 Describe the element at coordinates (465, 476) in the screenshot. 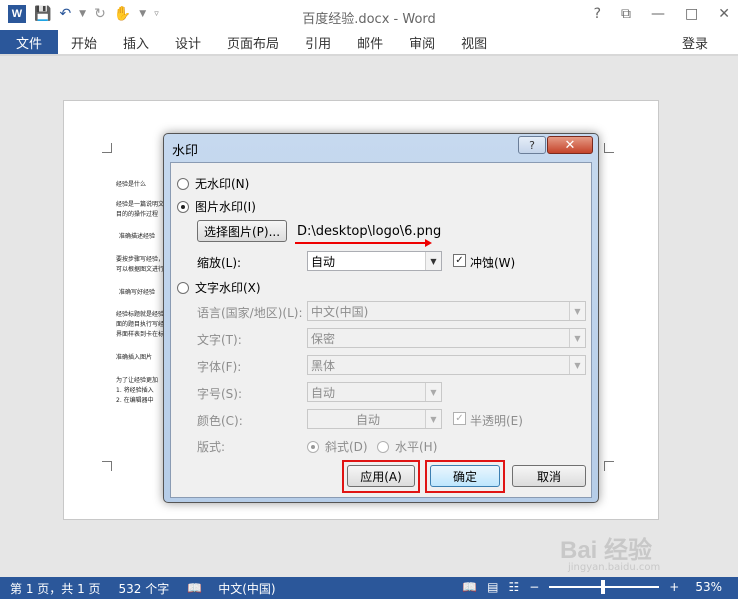

I see `ok-button: 确定` at that location.